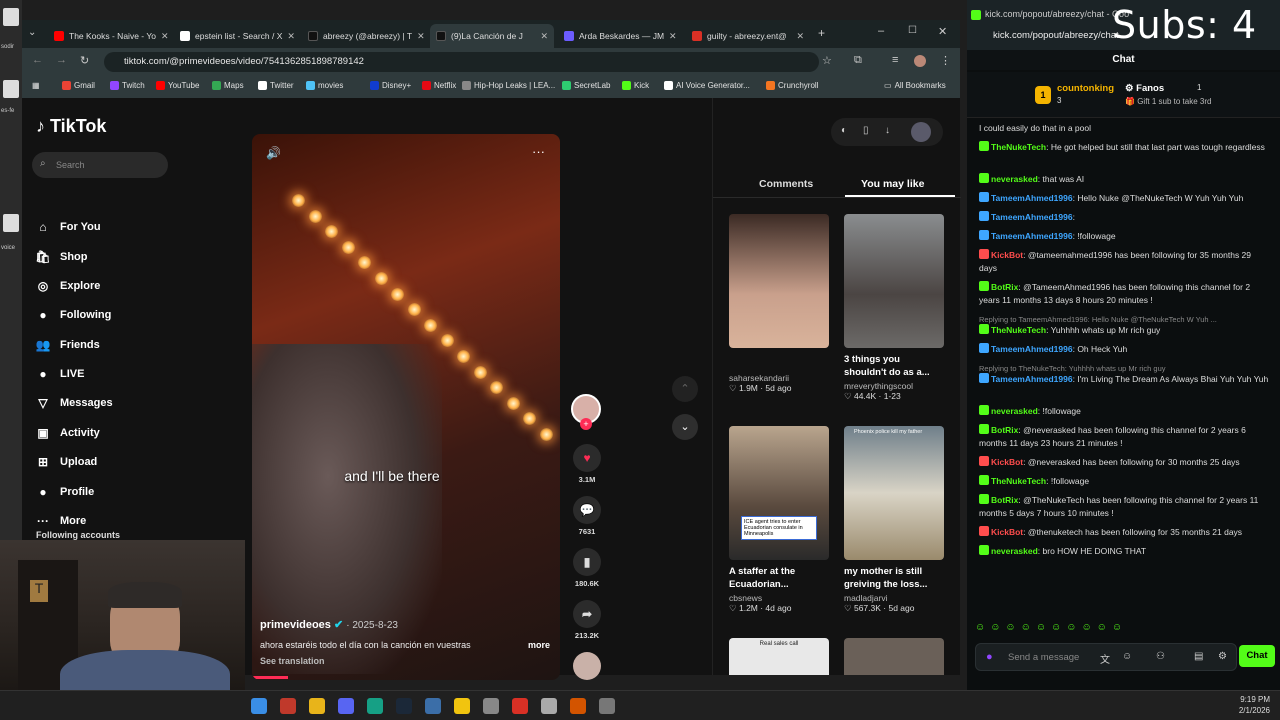 This screenshot has height=720, width=1280. What do you see at coordinates (127, 85) in the screenshot?
I see `bookmark-item: Twitch` at bounding box center [127, 85].